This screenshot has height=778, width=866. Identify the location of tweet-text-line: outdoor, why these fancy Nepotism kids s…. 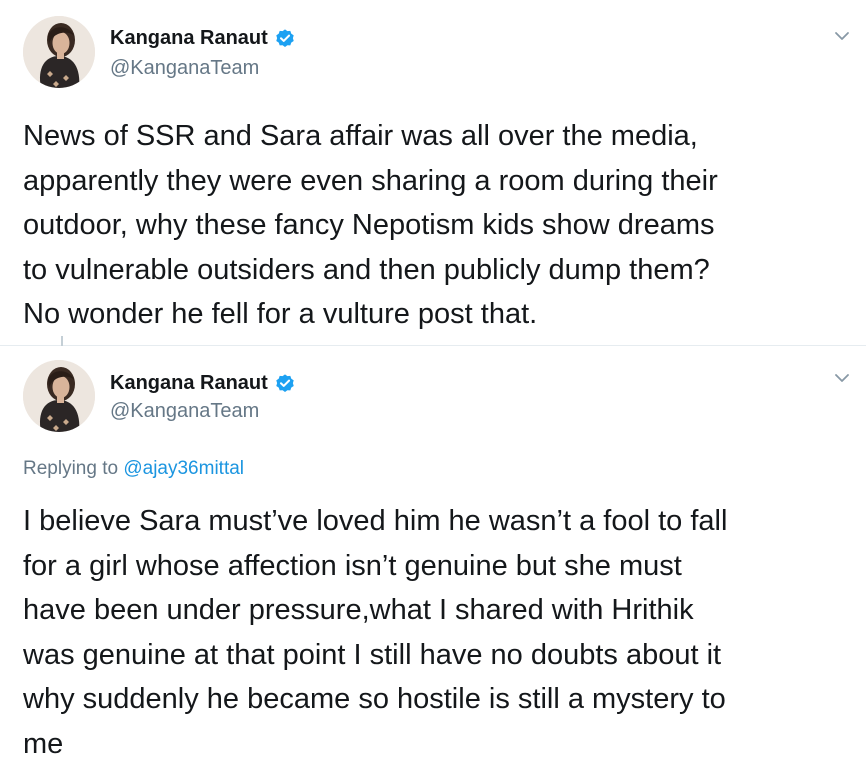
(369, 225).